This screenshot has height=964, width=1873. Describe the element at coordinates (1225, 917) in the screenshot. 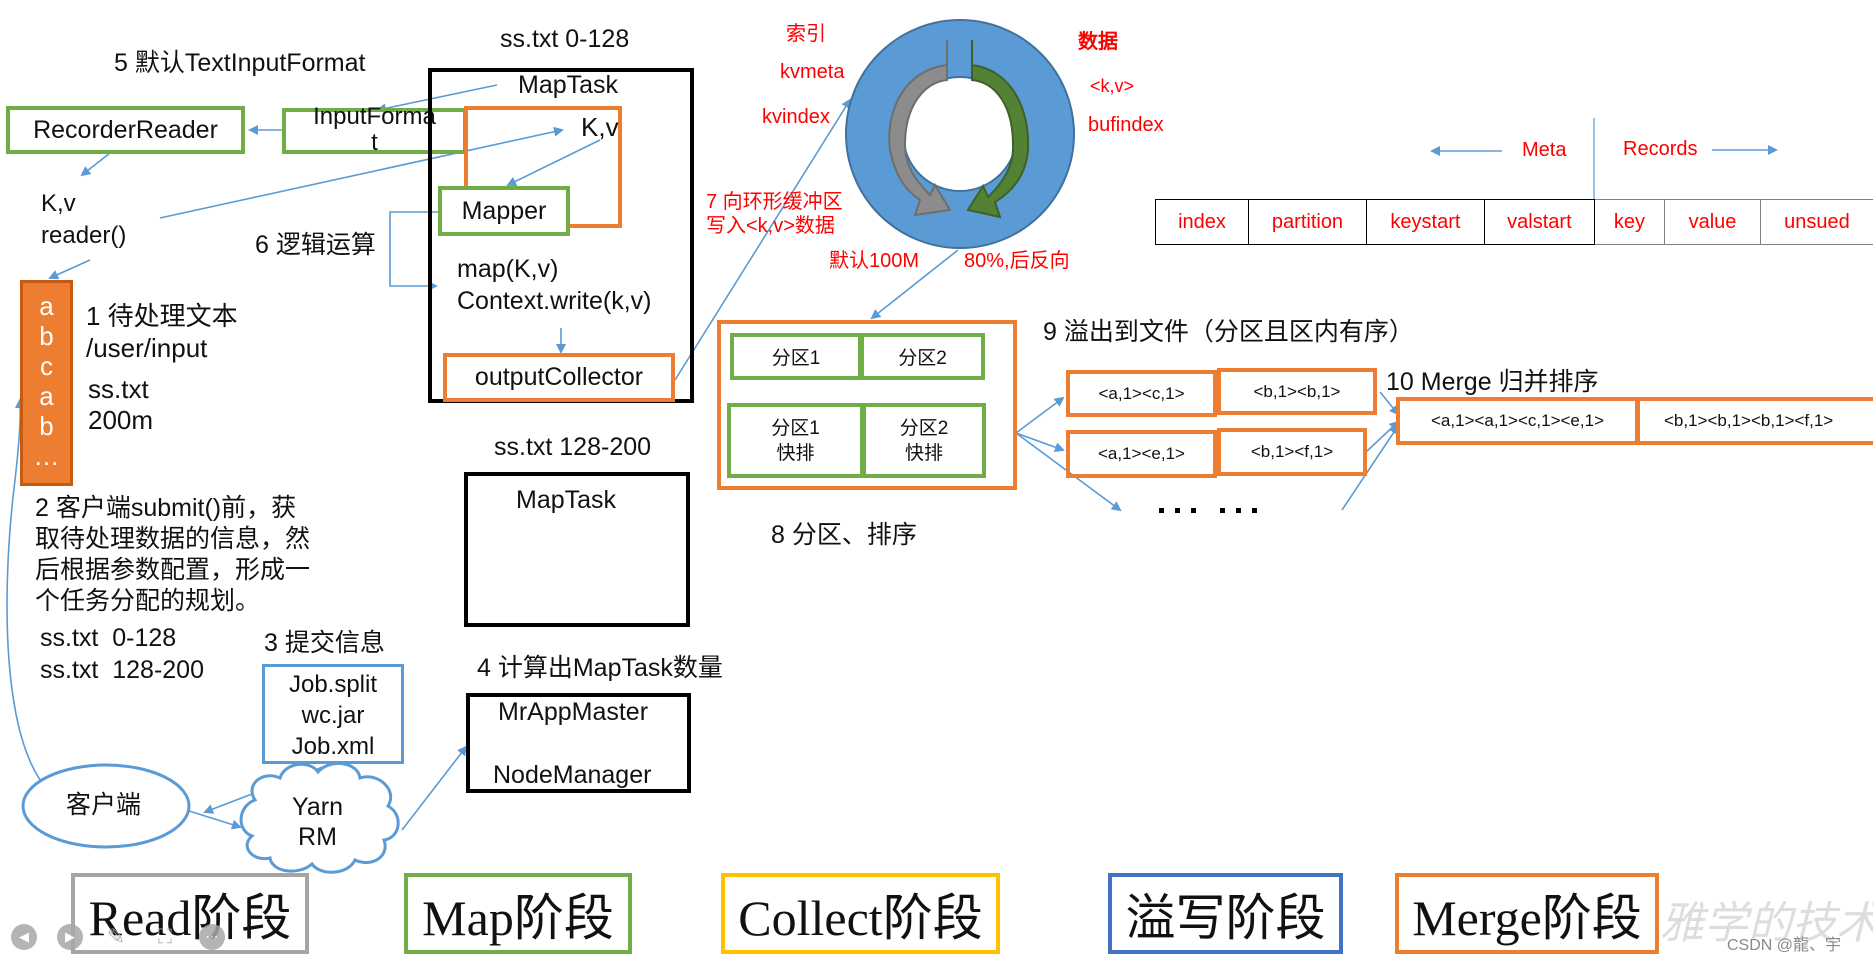

I see `stage-spill-label: 溢写阶段` at that location.